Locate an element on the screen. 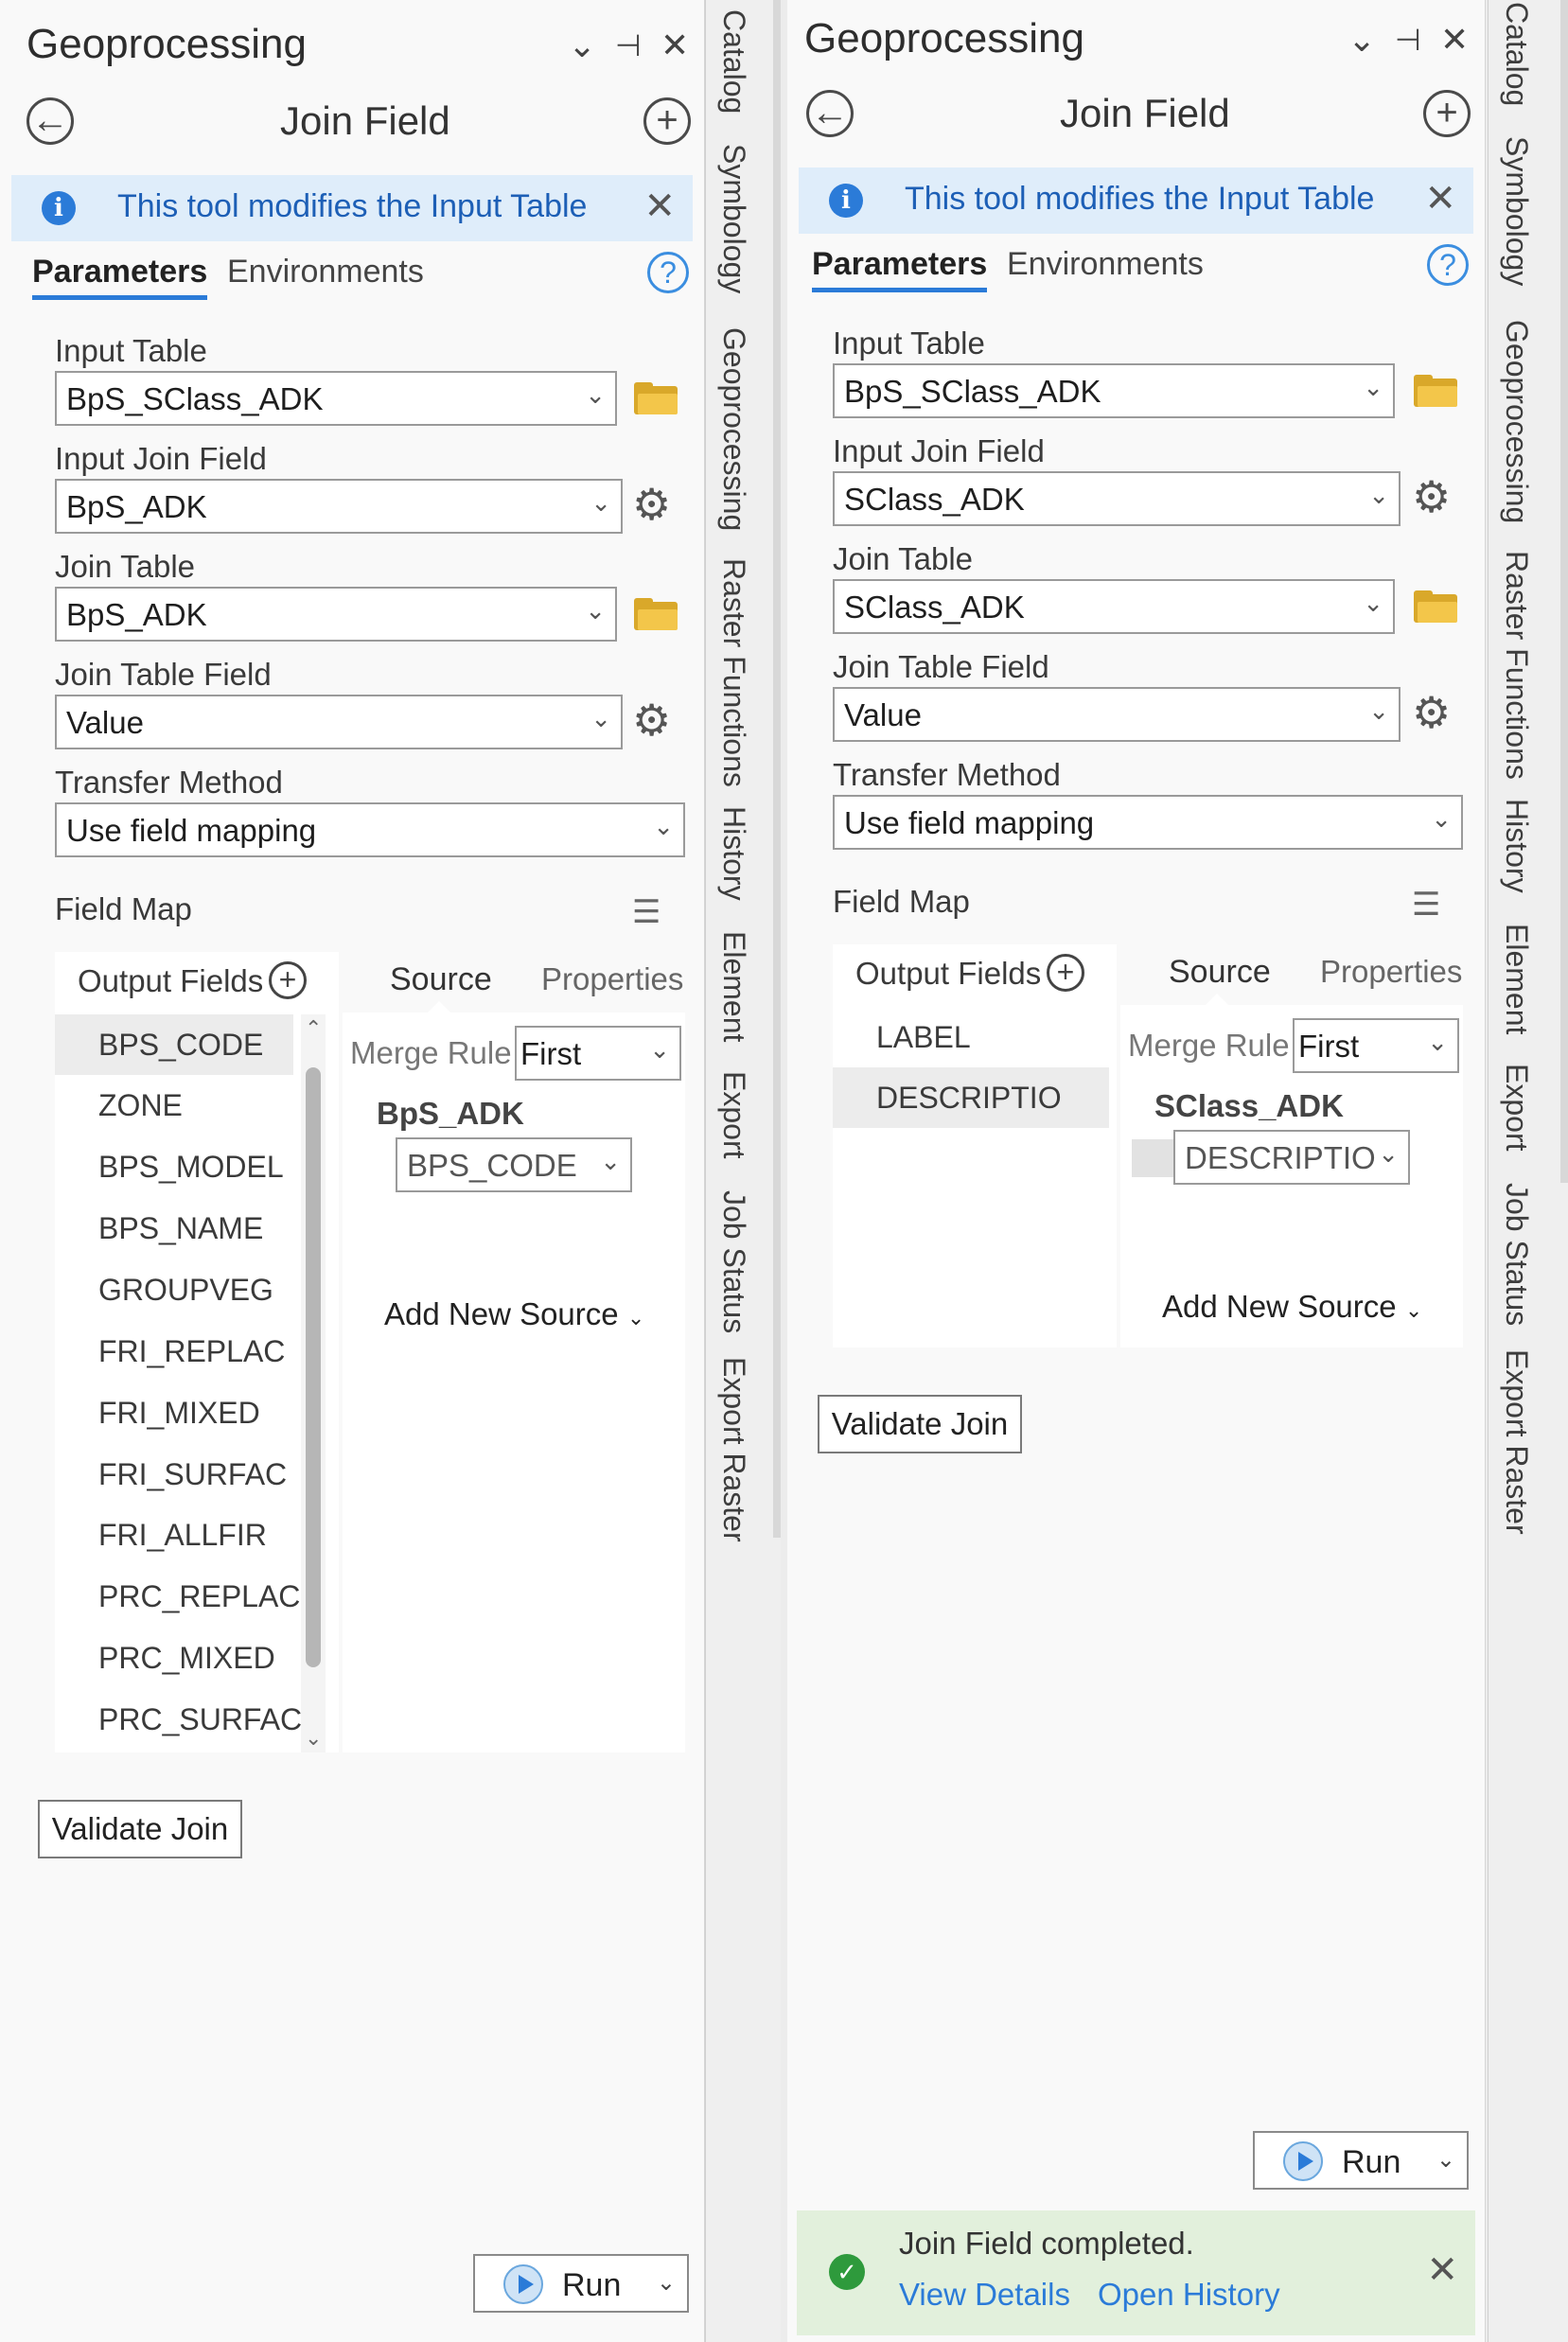  join-table-dropdown: SClass_ADK ⌄ is located at coordinates (1114, 606).